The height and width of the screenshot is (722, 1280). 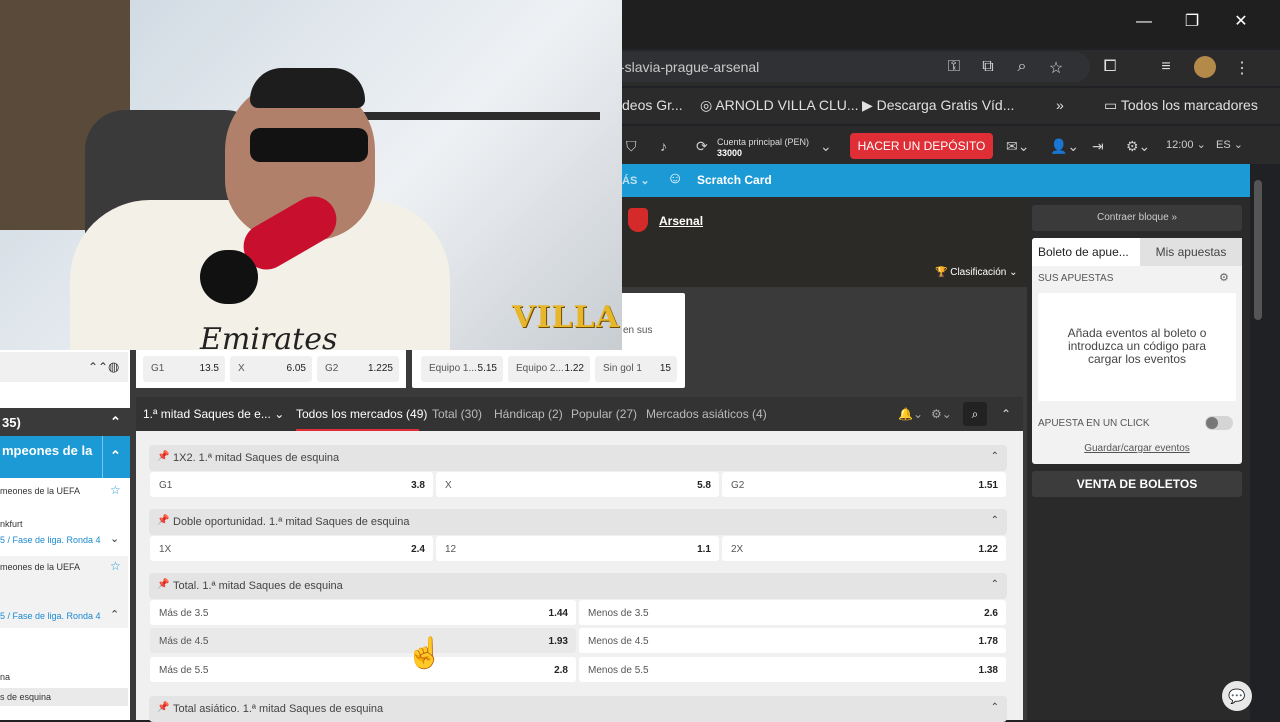 I want to click on toggle-knob, so click(x=1212, y=423).